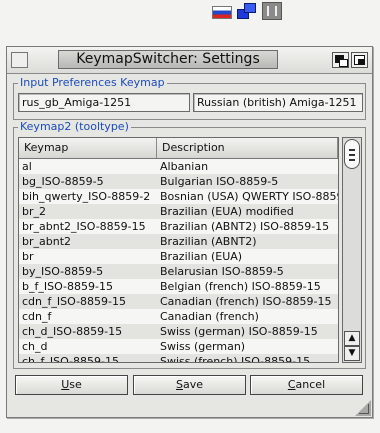 The image size is (380, 433). Describe the element at coordinates (34, 211) in the screenshot. I see `keymap-cell: br_2` at that location.